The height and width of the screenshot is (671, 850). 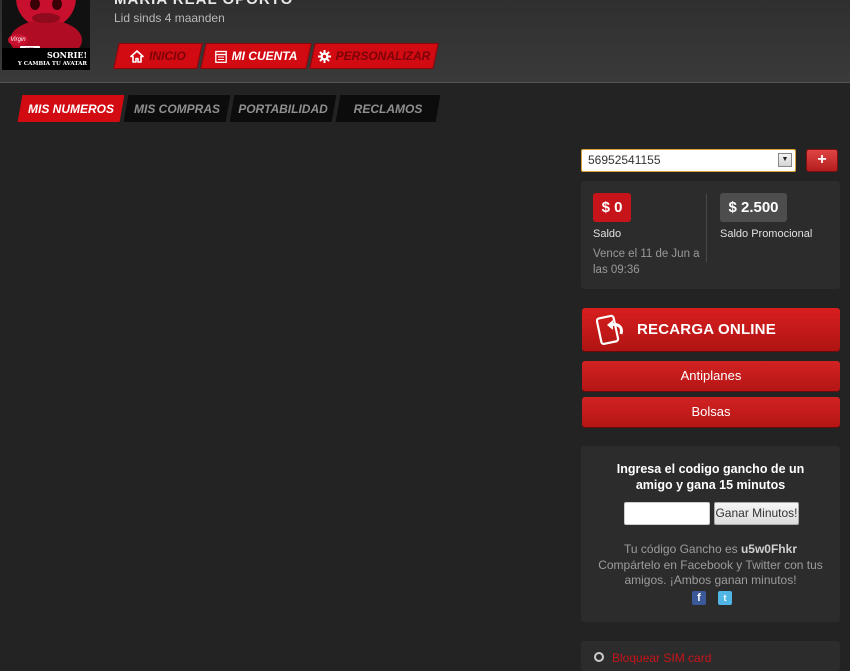 I want to click on chevron-down-icon: ▼, so click(x=785, y=160).